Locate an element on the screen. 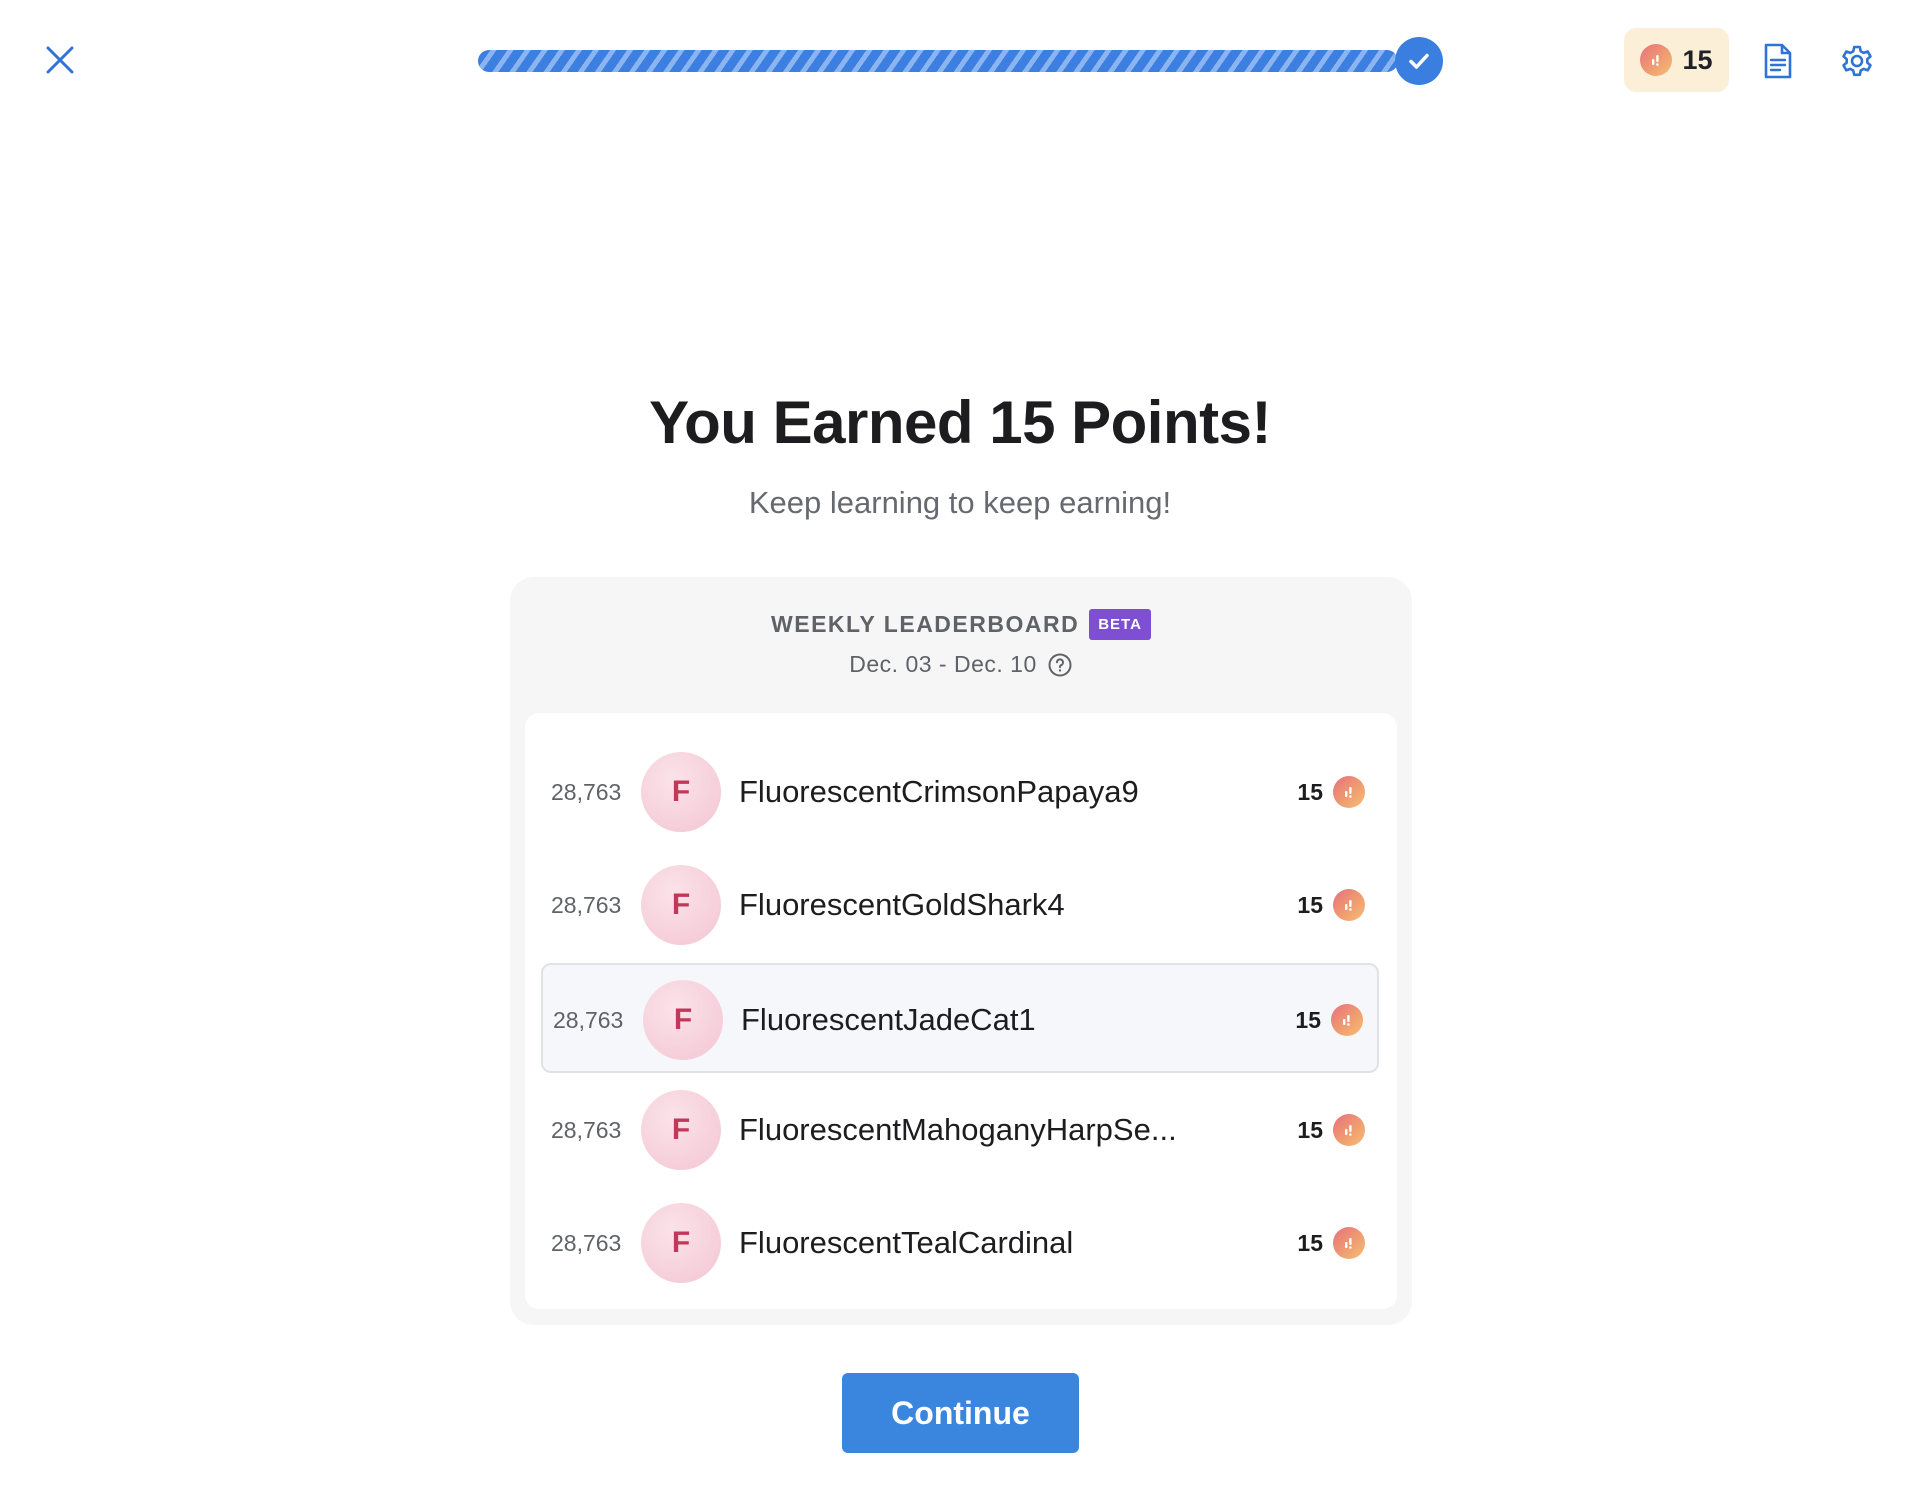 Image resolution: width=1908 pixels, height=1500 pixels. date-range: Dec. 03 - Dec. 10 is located at coordinates (943, 664).